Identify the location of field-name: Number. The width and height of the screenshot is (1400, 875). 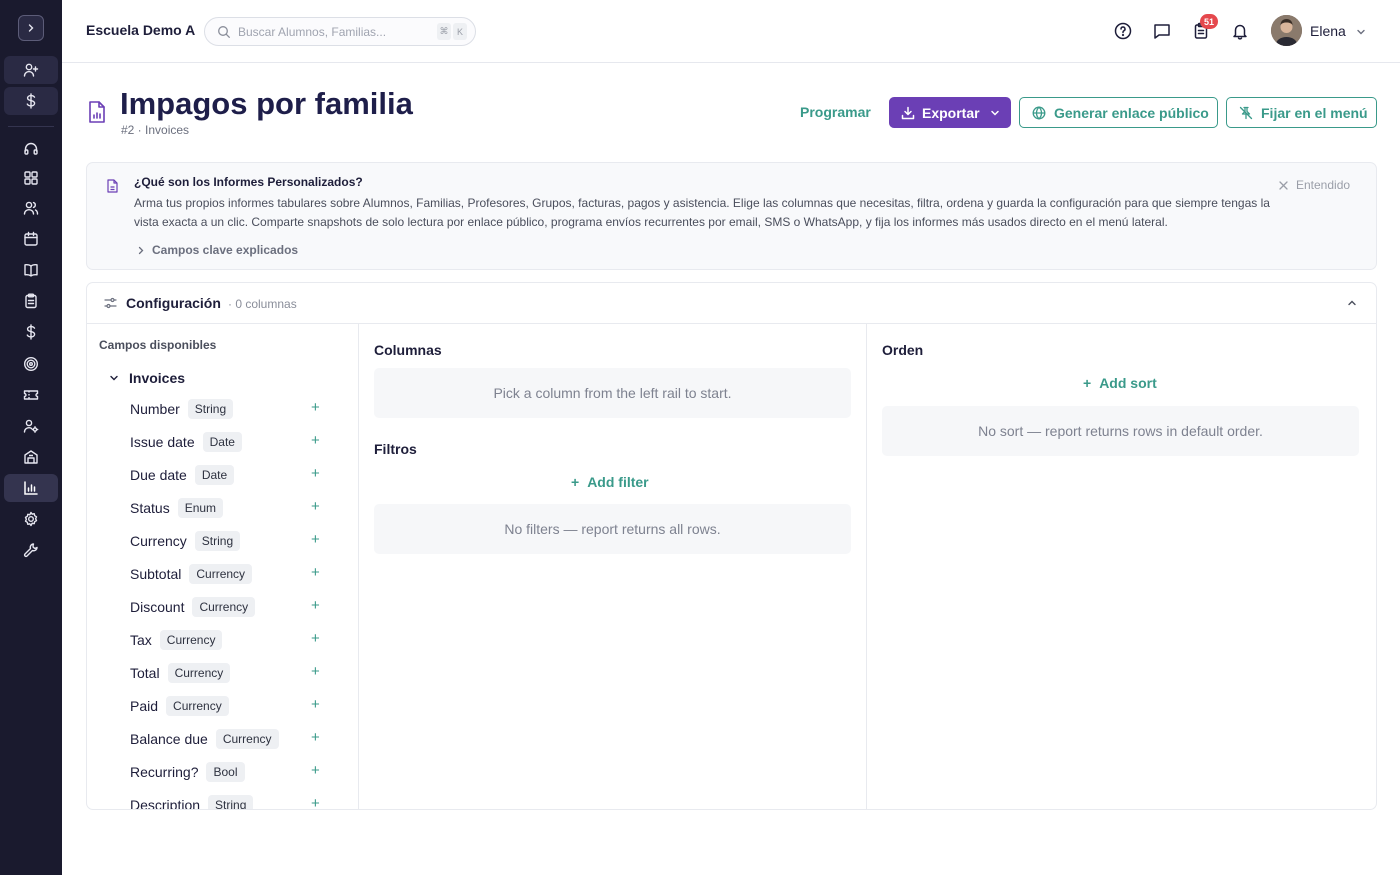
(155, 409).